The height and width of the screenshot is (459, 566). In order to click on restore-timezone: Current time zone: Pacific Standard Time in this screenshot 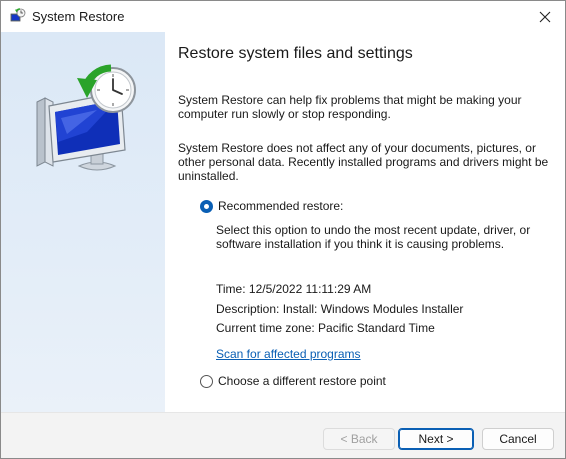, I will do `click(325, 328)`.